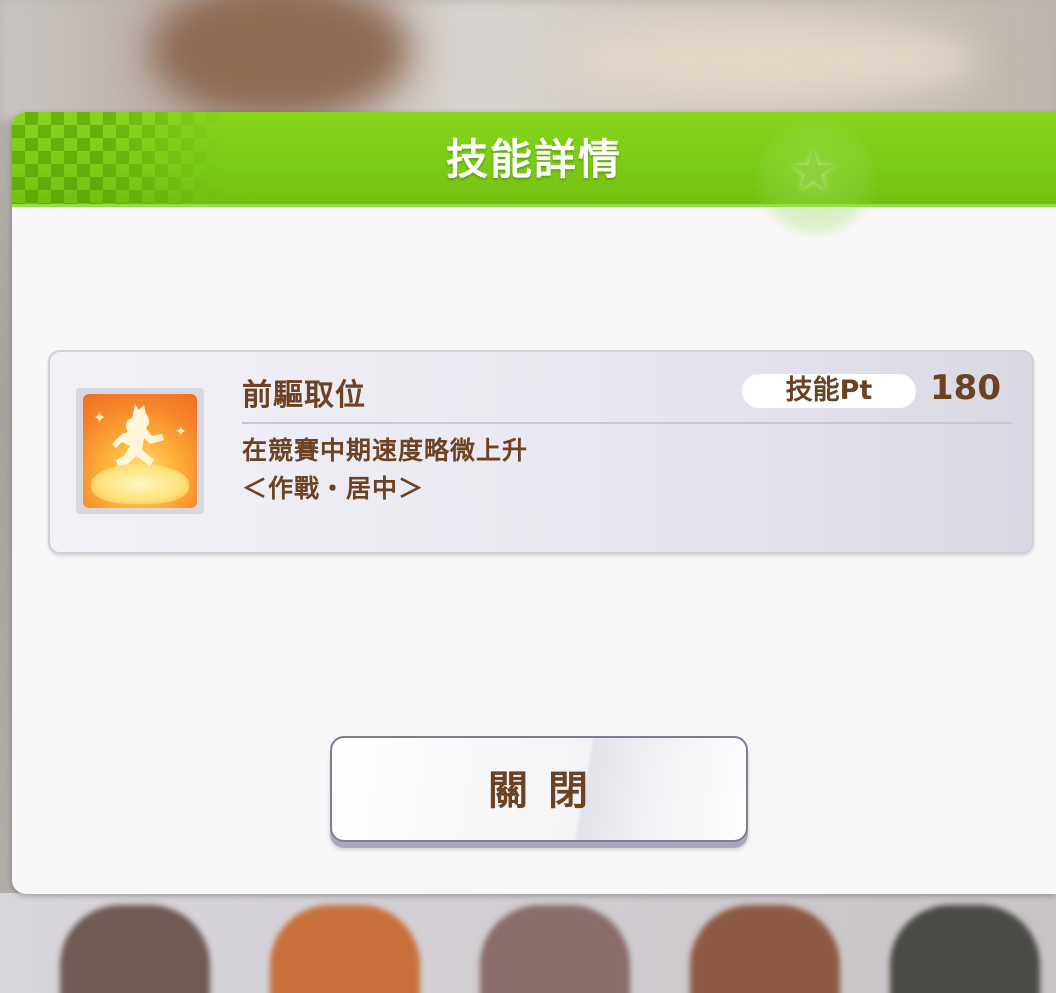 The width and height of the screenshot is (1056, 993). Describe the element at coordinates (770, 60) in the screenshot. I see `blurred-shelf` at that location.